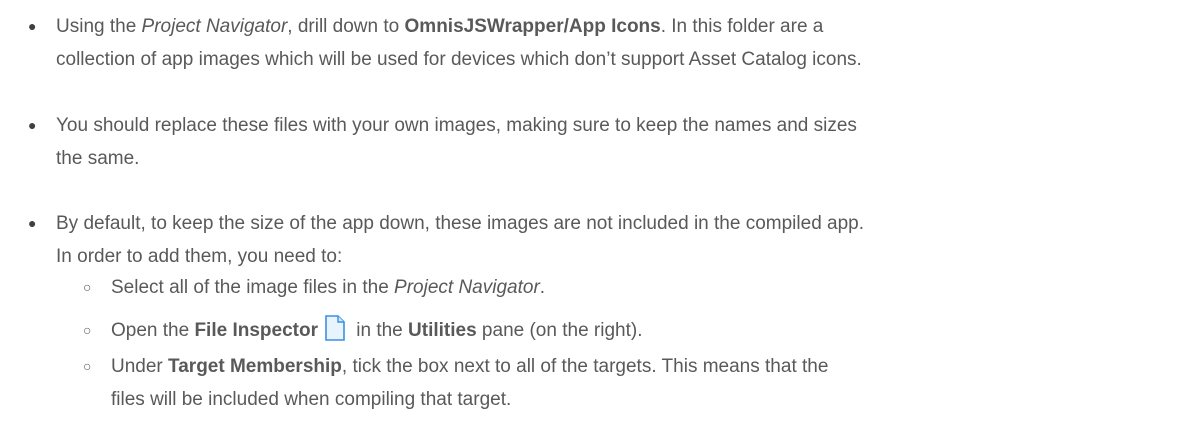  I want to click on text-run: . In this folder are a, so click(742, 26).